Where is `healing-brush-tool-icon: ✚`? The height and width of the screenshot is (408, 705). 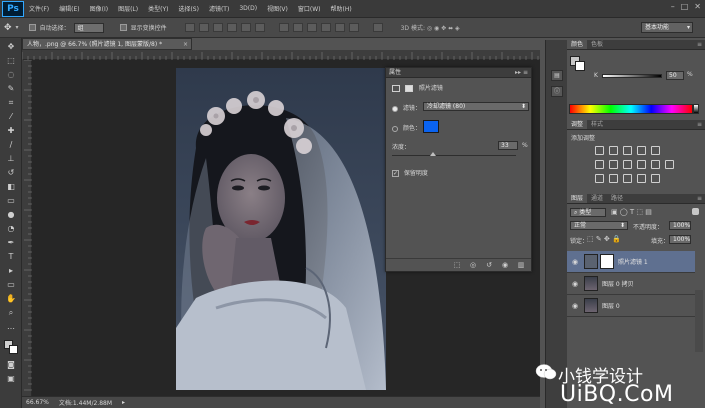
healing-brush-tool-icon: ✚ is located at coordinates (11, 131).